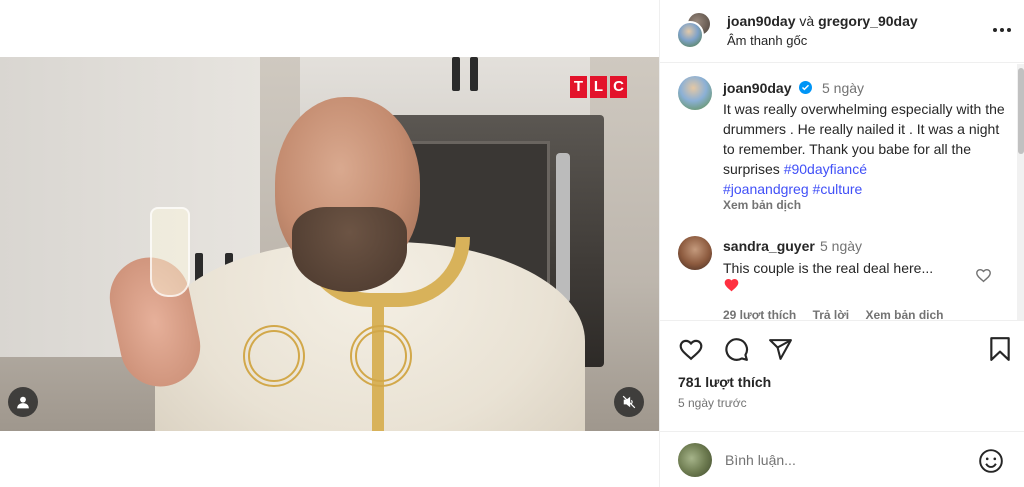 This screenshot has height=487, width=1024. I want to click on mute-toggle-button, so click(629, 402).